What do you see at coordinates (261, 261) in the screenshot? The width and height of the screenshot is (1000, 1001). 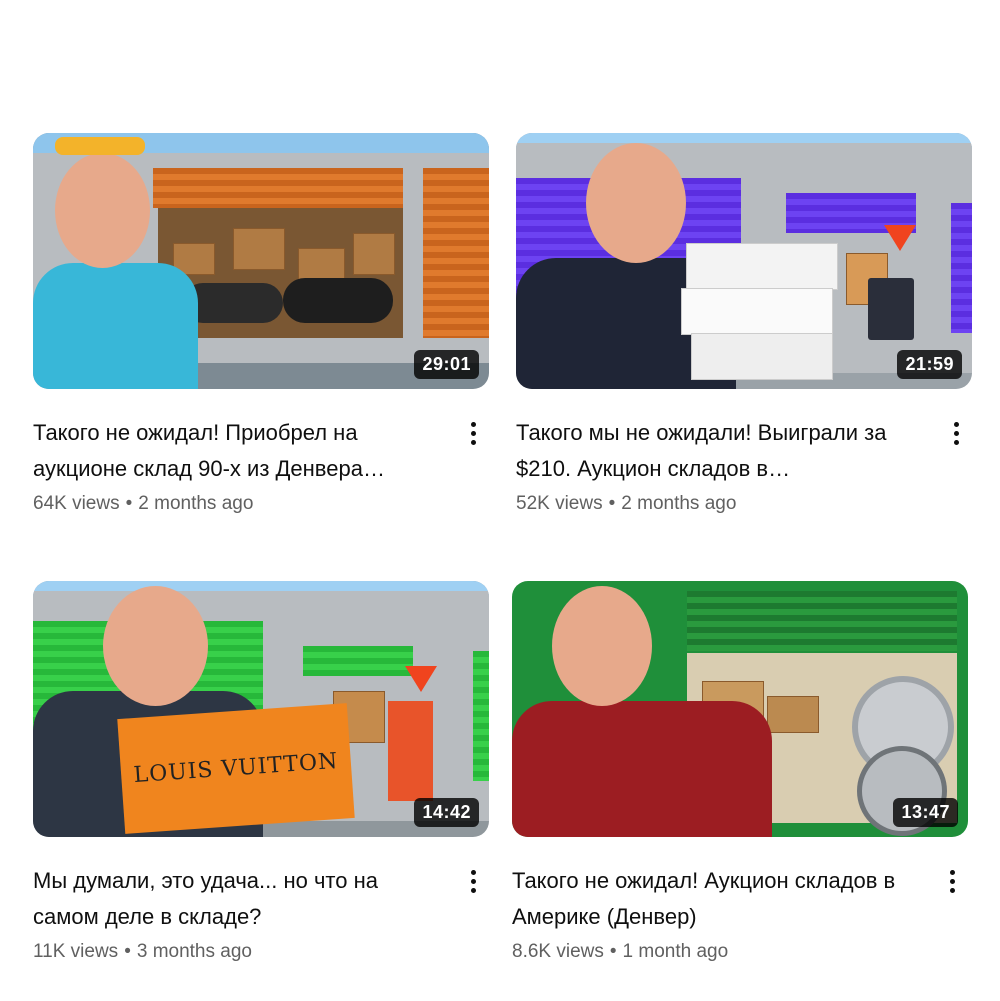 I see `video-thumbnail: 29:01` at bounding box center [261, 261].